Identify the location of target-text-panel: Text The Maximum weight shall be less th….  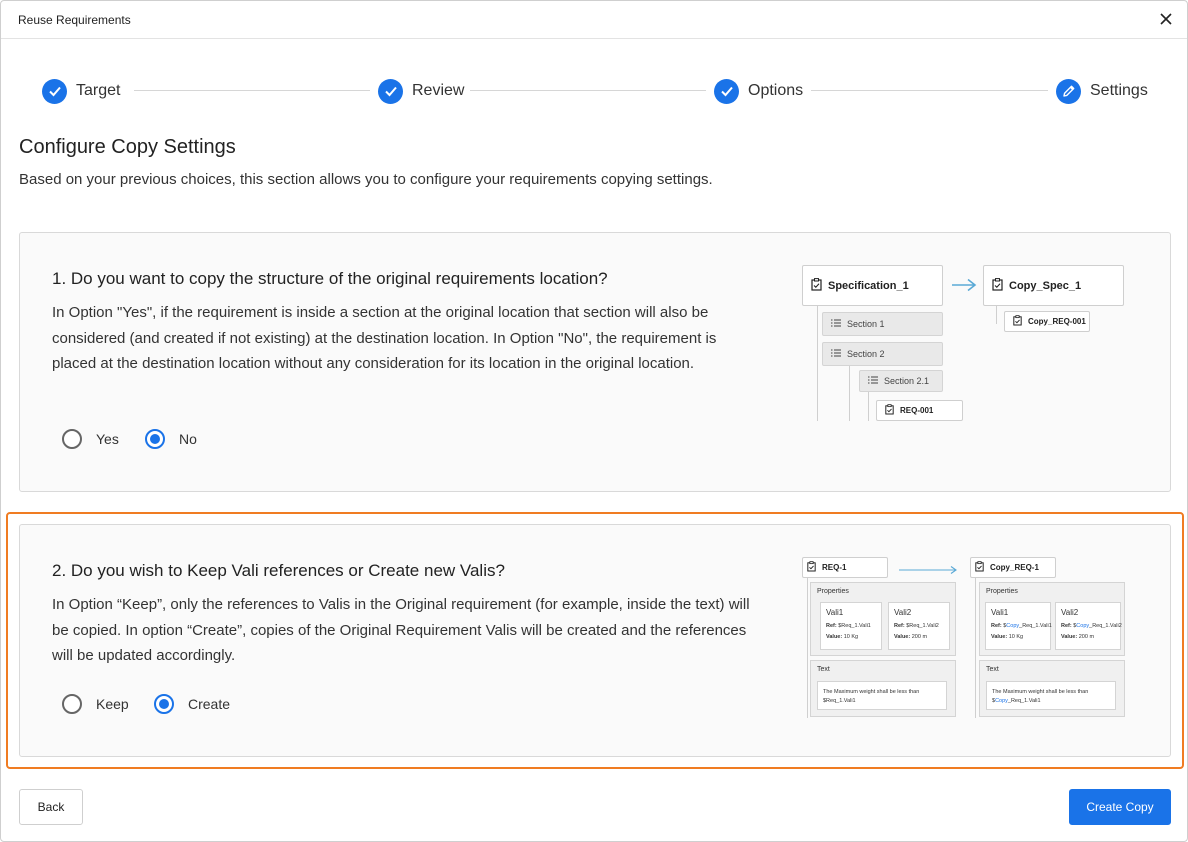
(1052, 688).